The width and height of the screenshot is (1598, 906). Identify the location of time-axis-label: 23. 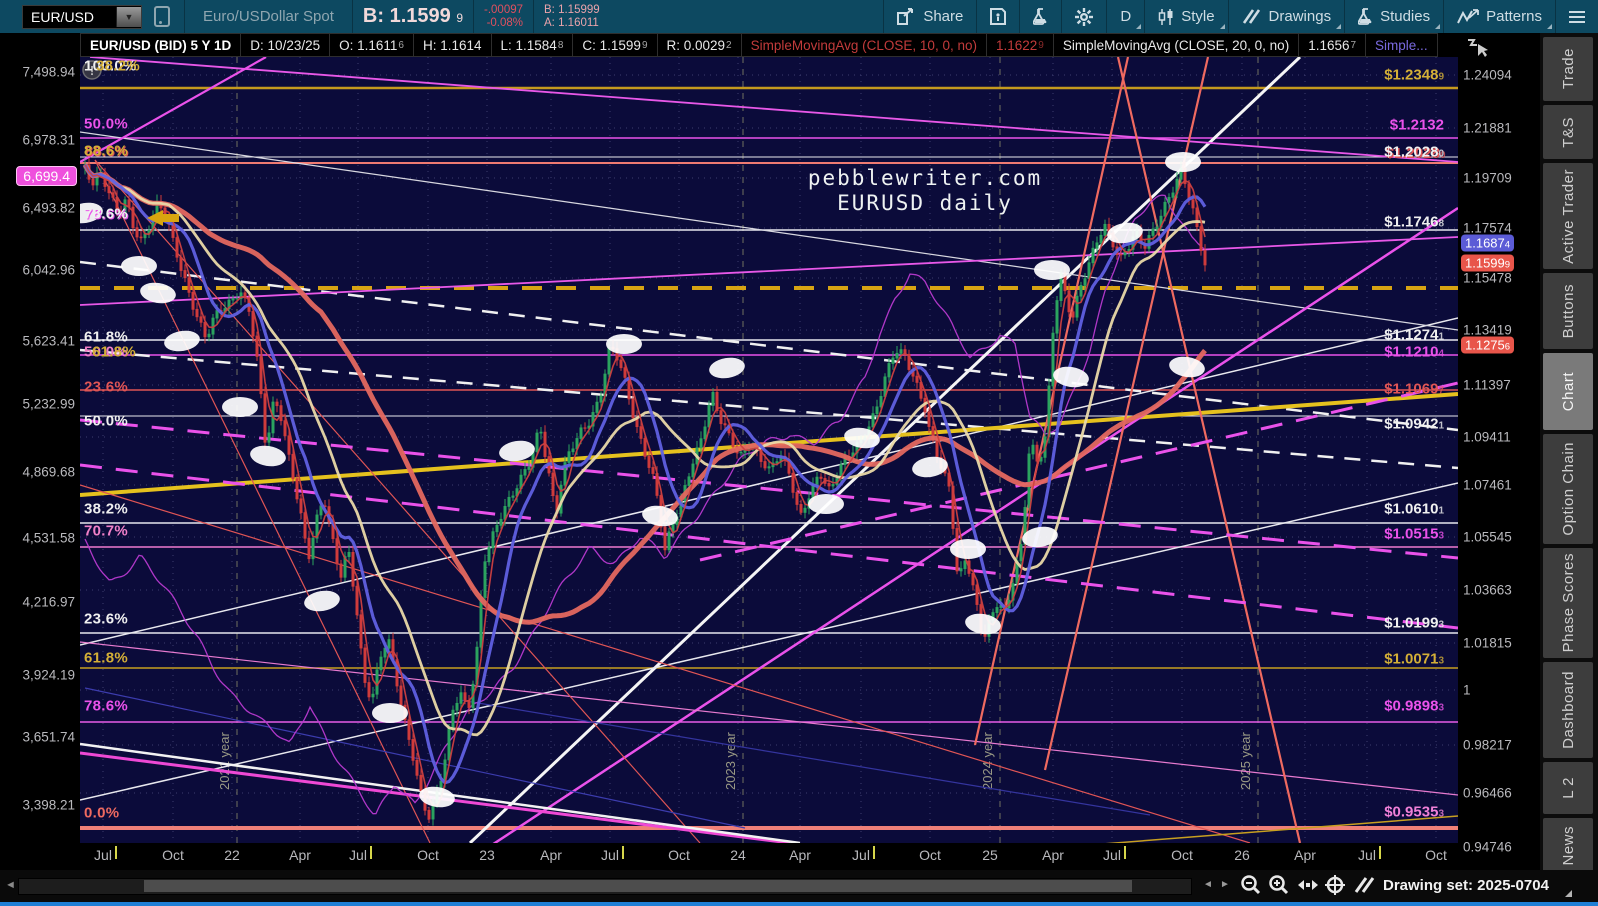
(487, 855).